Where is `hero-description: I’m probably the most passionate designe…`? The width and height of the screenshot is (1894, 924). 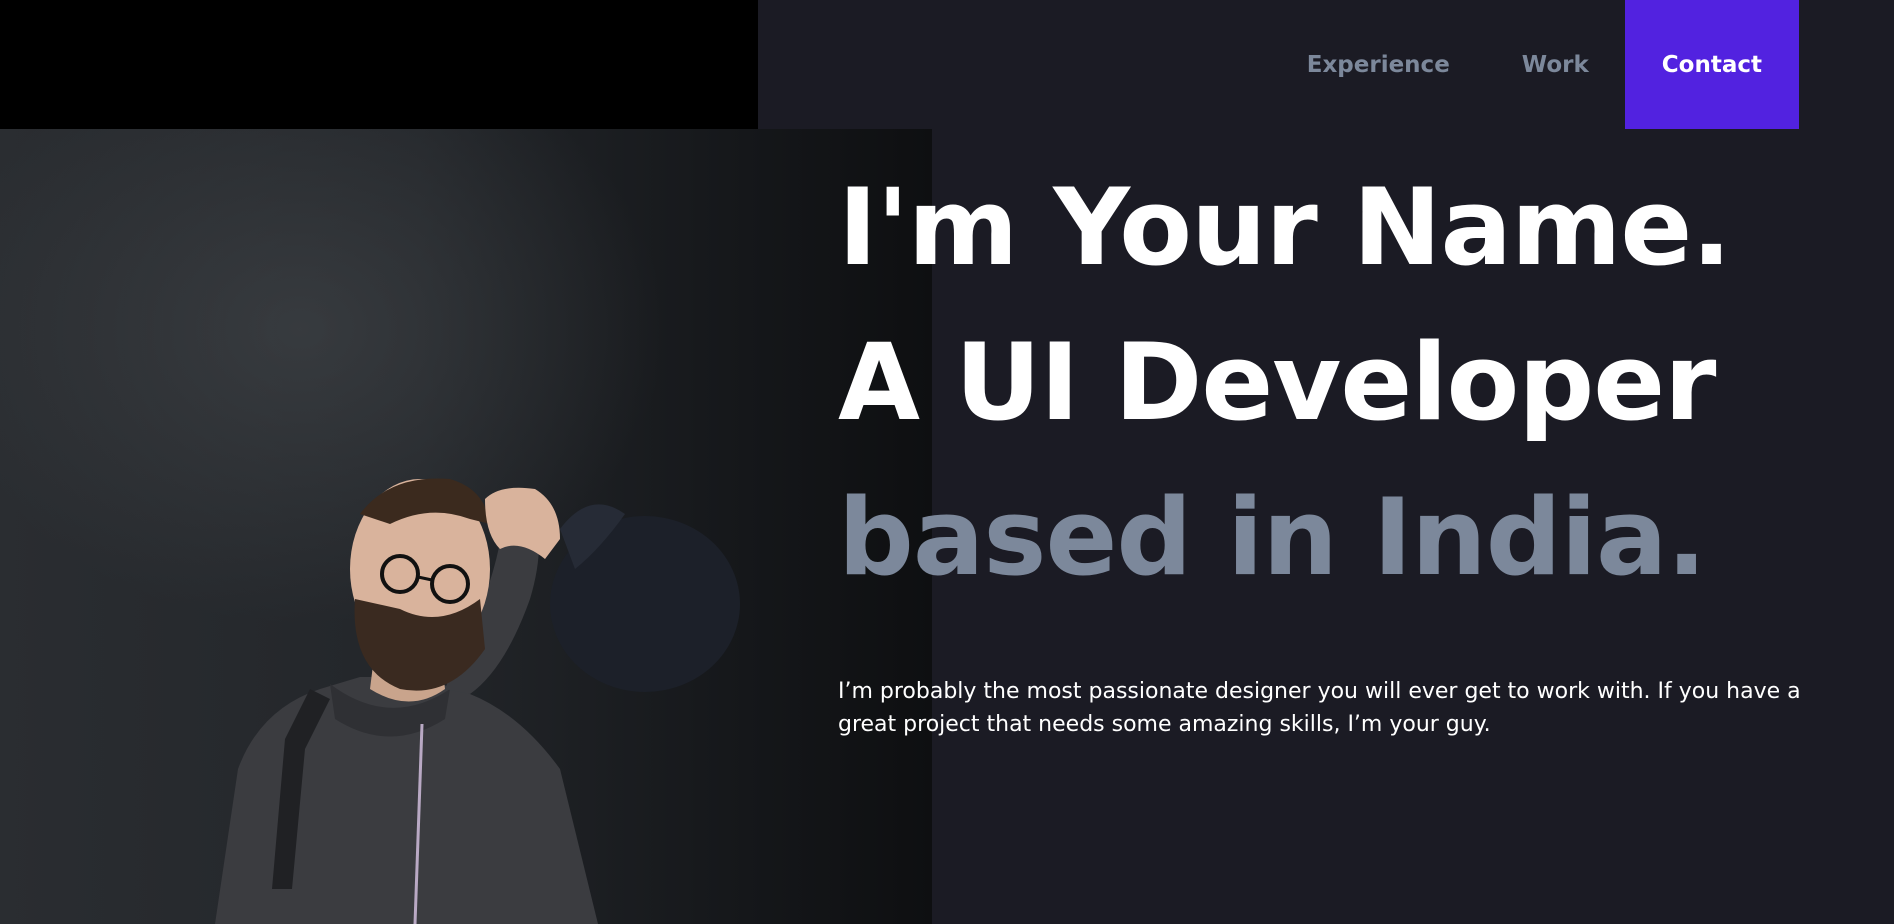
hero-description: I’m probably the most passionate designe… is located at coordinates (1319, 708).